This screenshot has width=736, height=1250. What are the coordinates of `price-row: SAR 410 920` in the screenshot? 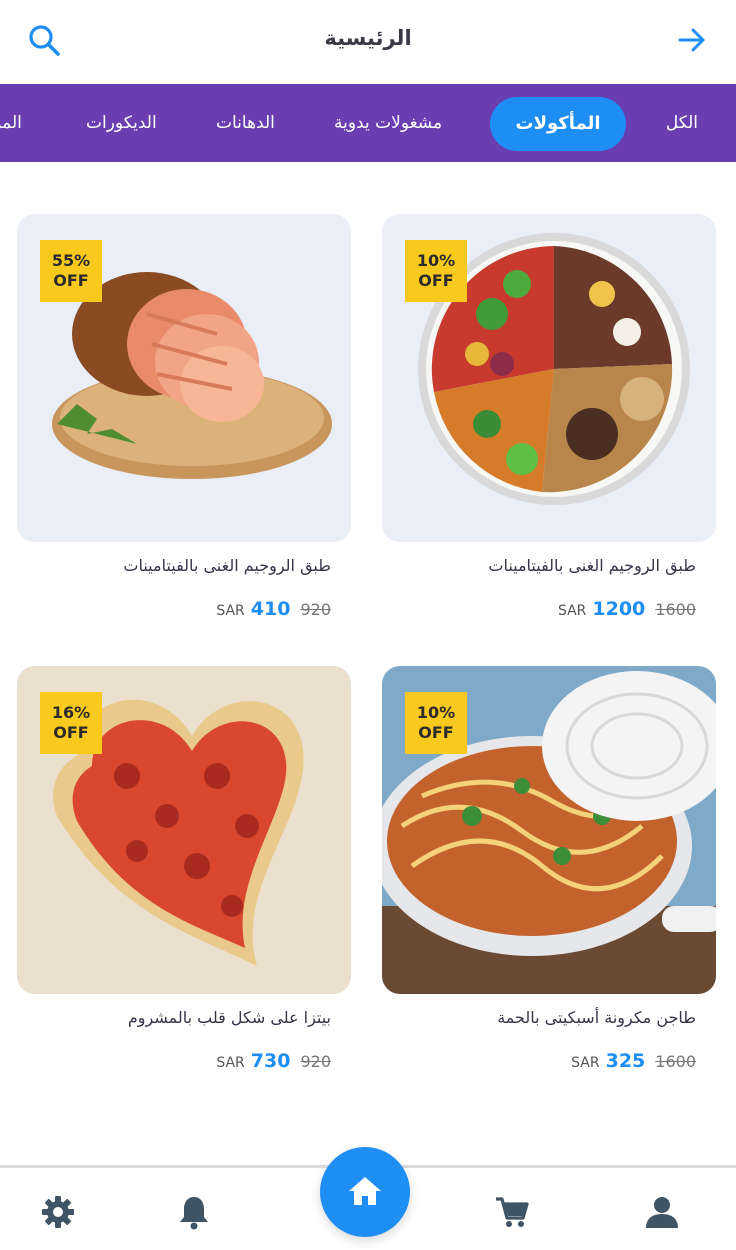 It's located at (273, 609).